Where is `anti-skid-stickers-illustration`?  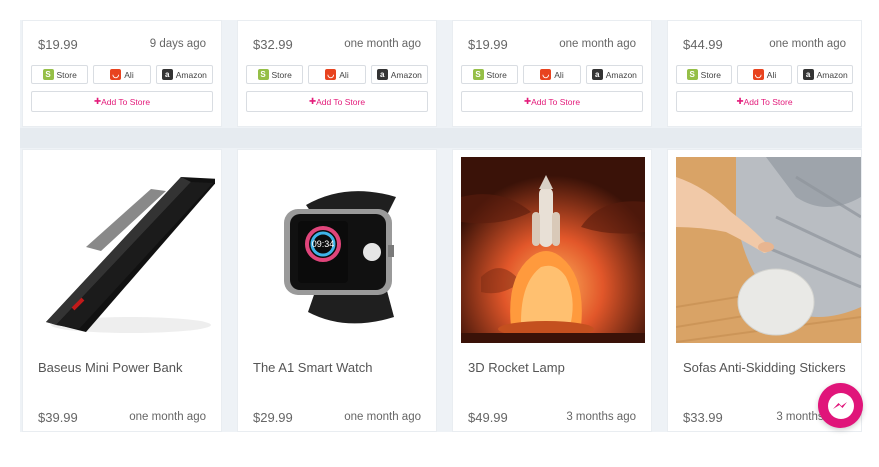 anti-skid-stickers-illustration is located at coordinates (768, 250).